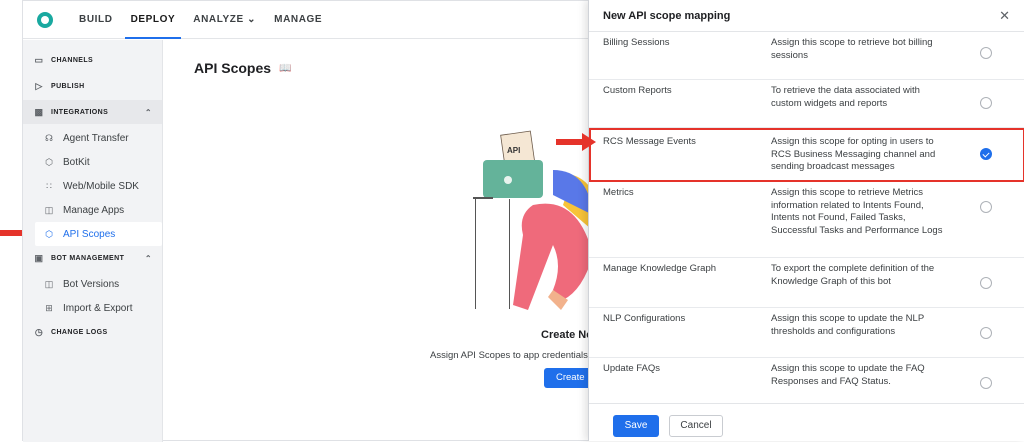 This screenshot has height=442, width=1024. What do you see at coordinates (92, 86) in the screenshot?
I see `sidebar-item-publish: ▷ PUBLISH` at bounding box center [92, 86].